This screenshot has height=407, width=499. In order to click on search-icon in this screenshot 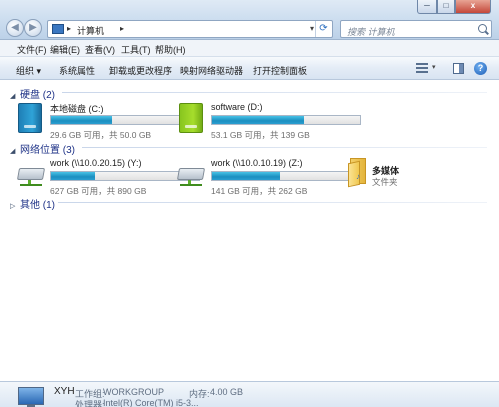, I will do `click(482, 28)`.